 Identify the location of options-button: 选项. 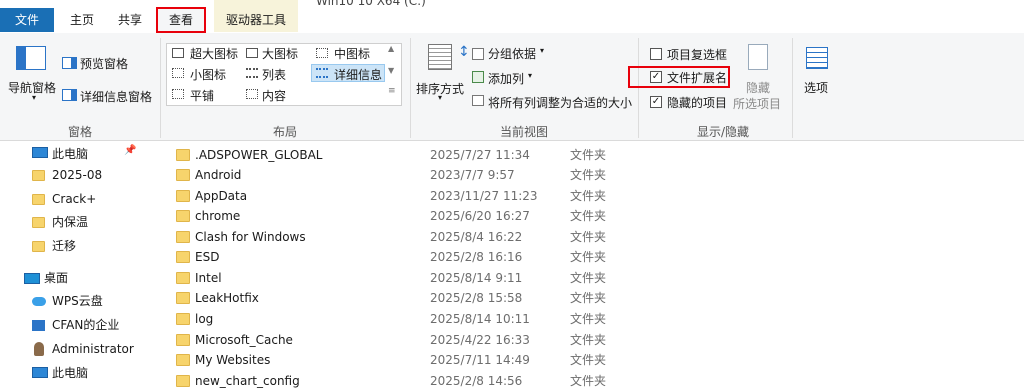
(816, 87).